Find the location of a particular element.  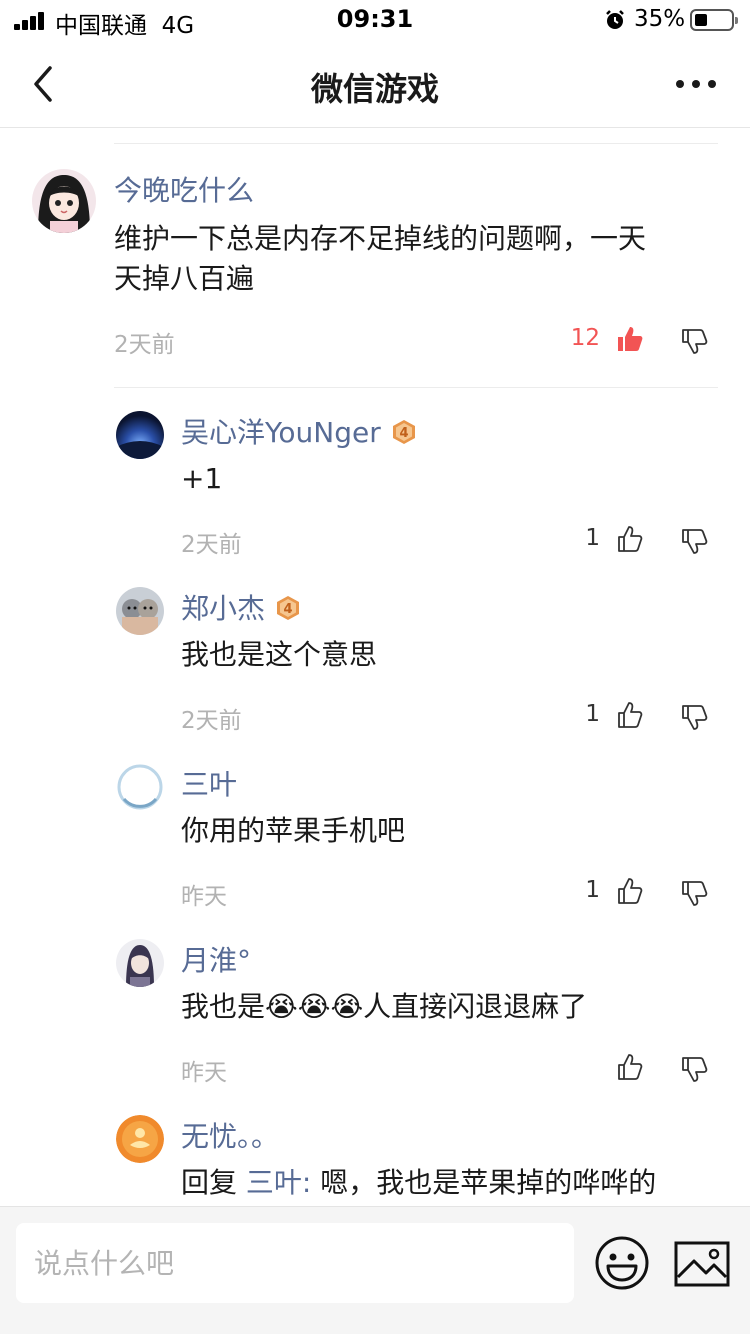

reply-text: 回复 三叶: 嗯，我也是苹果掉的哗哗的 is located at coordinates (418, 1183).